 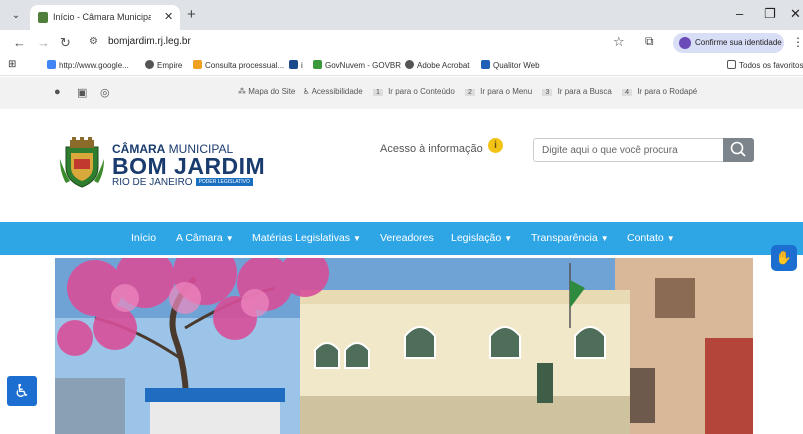 I want to click on minimize-icon: –, so click(x=739, y=13).